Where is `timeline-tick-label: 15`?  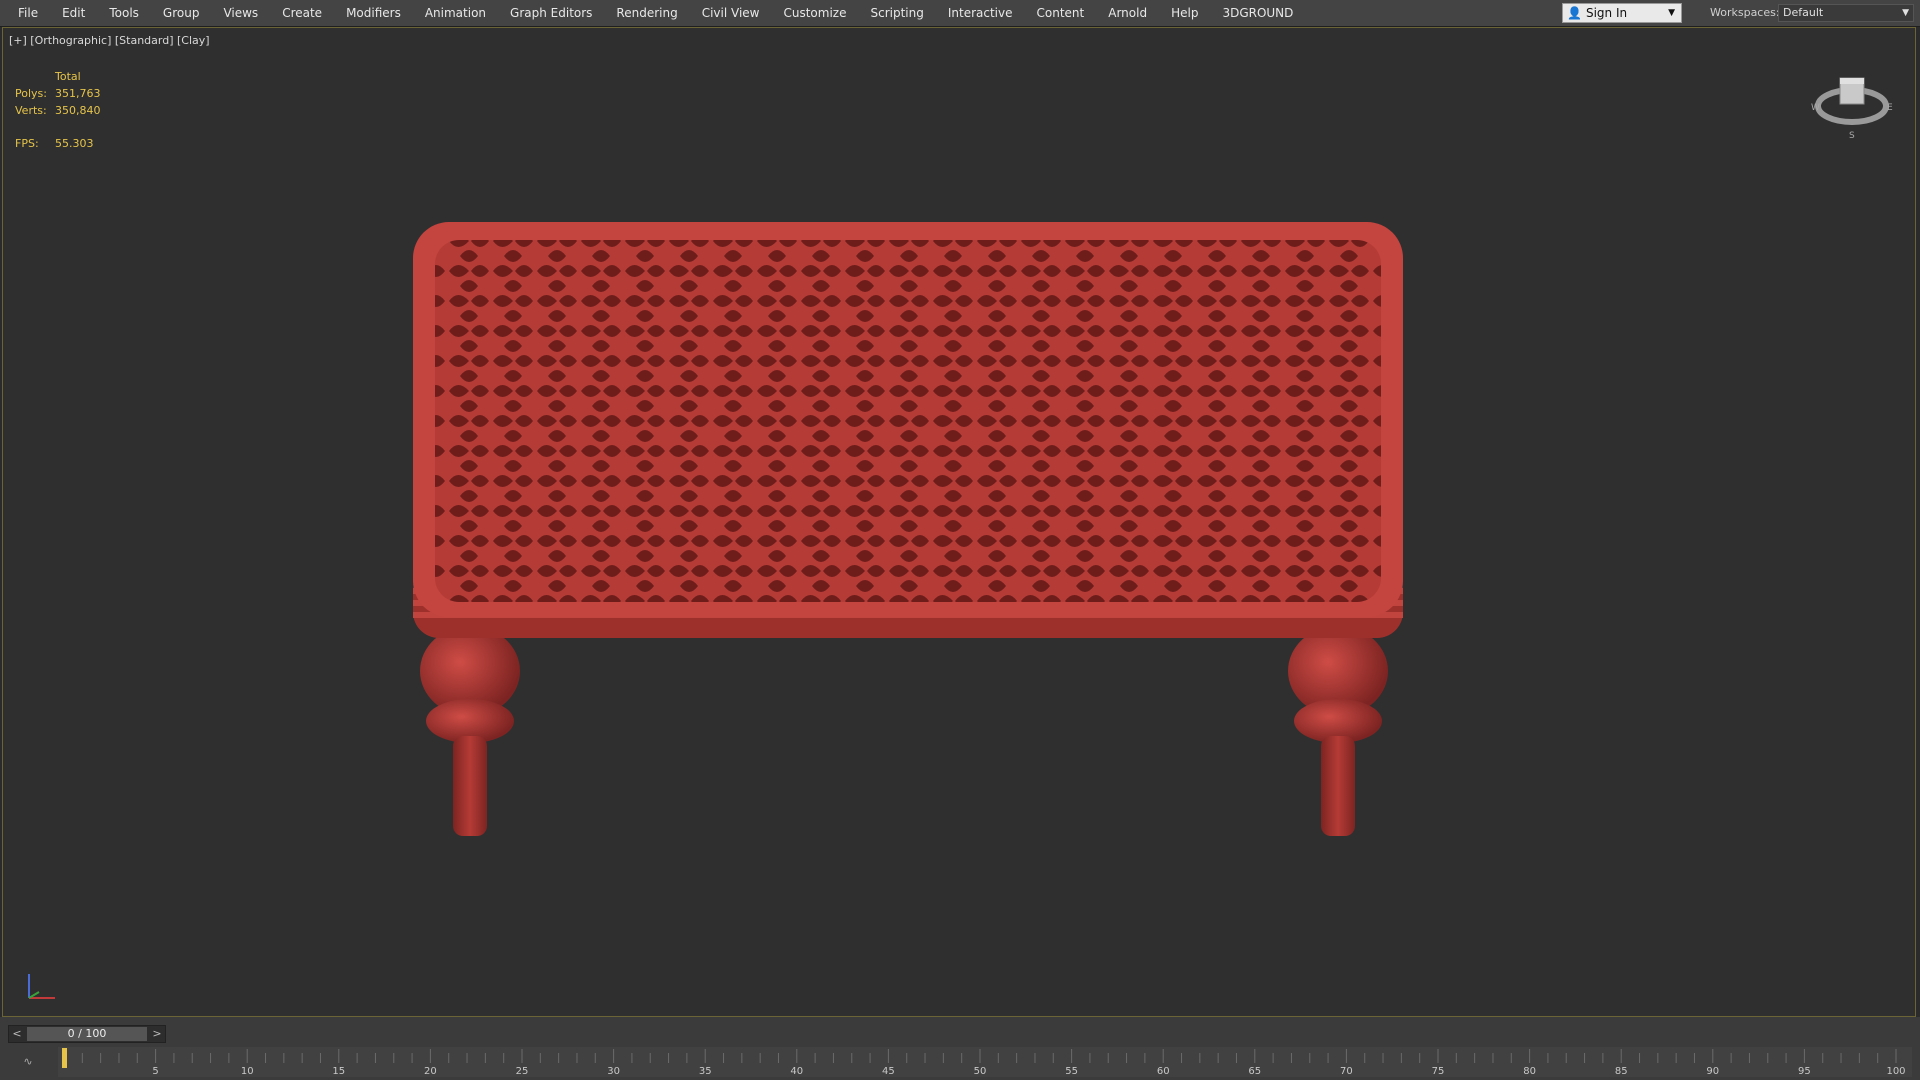
timeline-tick-label: 15 is located at coordinates (338, 1071).